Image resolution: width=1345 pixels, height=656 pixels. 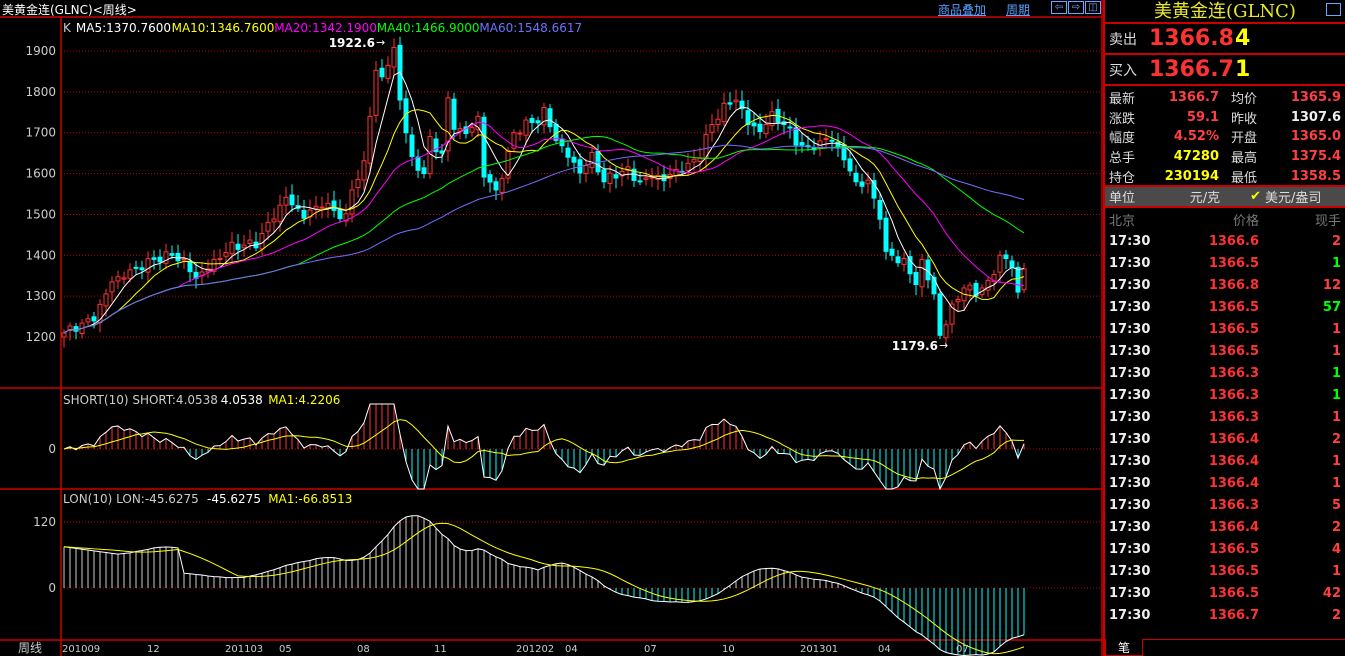 I want to click on lon-tick-label: 0, so click(x=52, y=588).